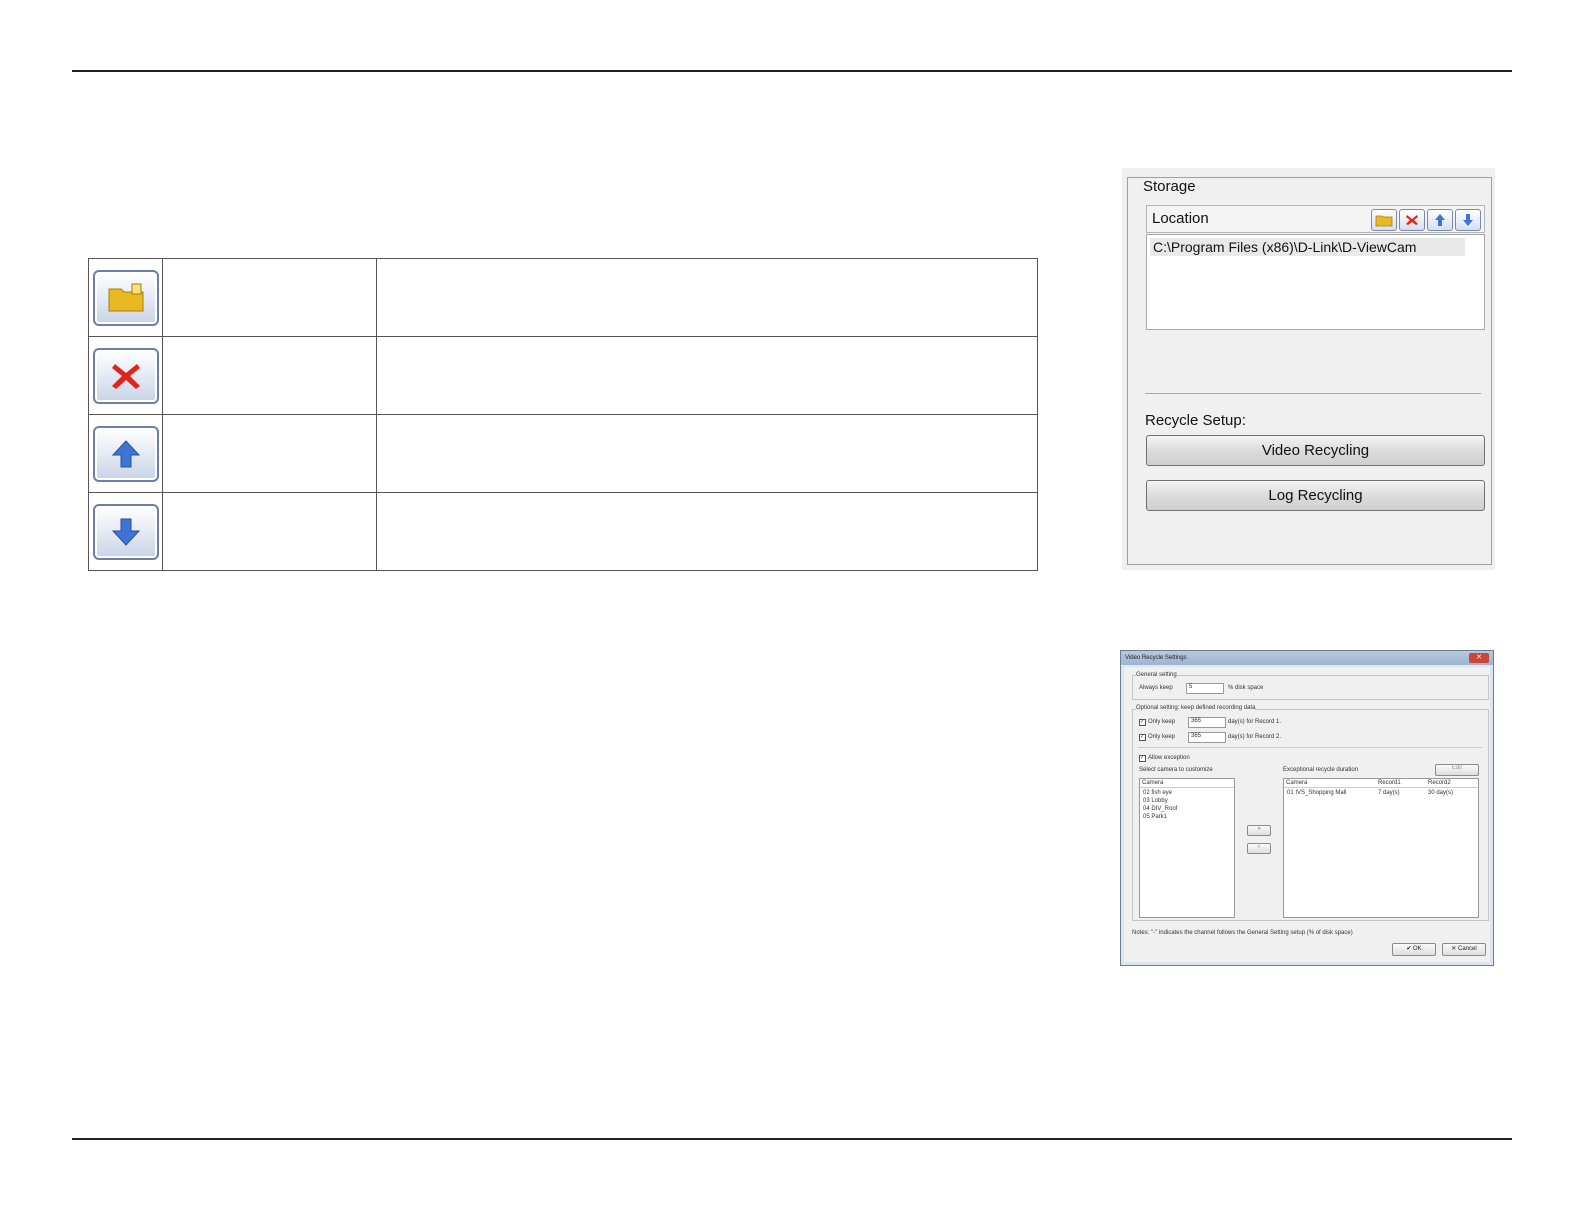  What do you see at coordinates (1180, 218) in the screenshot?
I see `location-label: Location` at bounding box center [1180, 218].